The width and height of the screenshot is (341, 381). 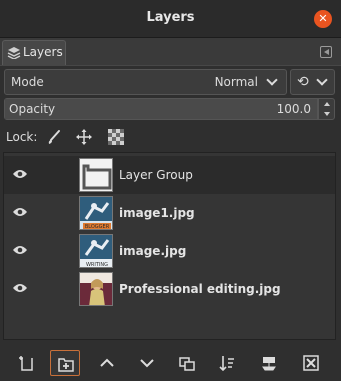 What do you see at coordinates (170, 362) in the screenshot?
I see `layers-toolbar` at bounding box center [170, 362].